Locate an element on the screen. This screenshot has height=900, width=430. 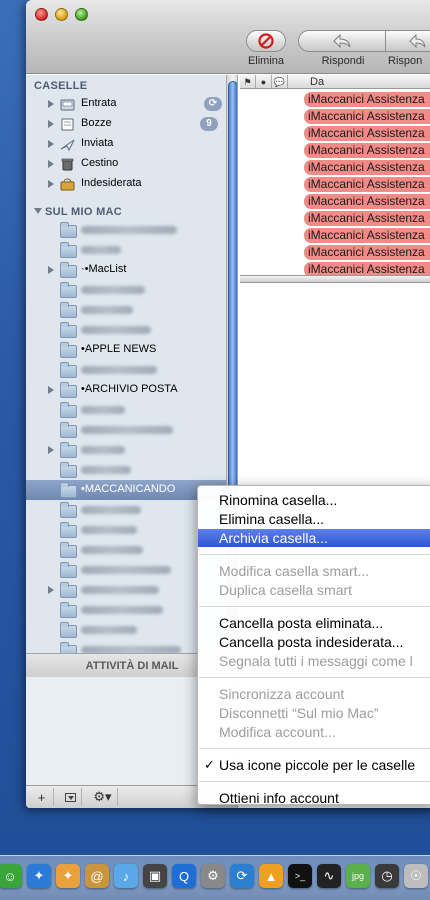
menu-item: Ottieni info account is located at coordinates (314, 798).